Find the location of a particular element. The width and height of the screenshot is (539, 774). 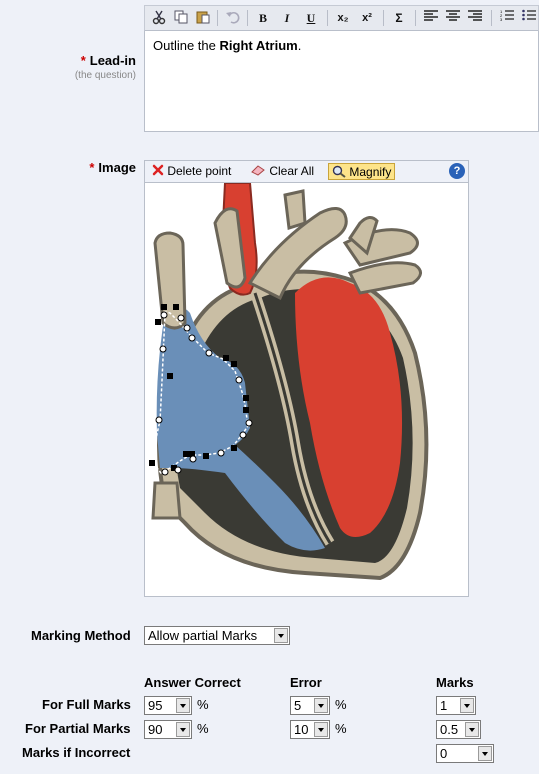

clear-all-label: Clear All is located at coordinates (292, 171).